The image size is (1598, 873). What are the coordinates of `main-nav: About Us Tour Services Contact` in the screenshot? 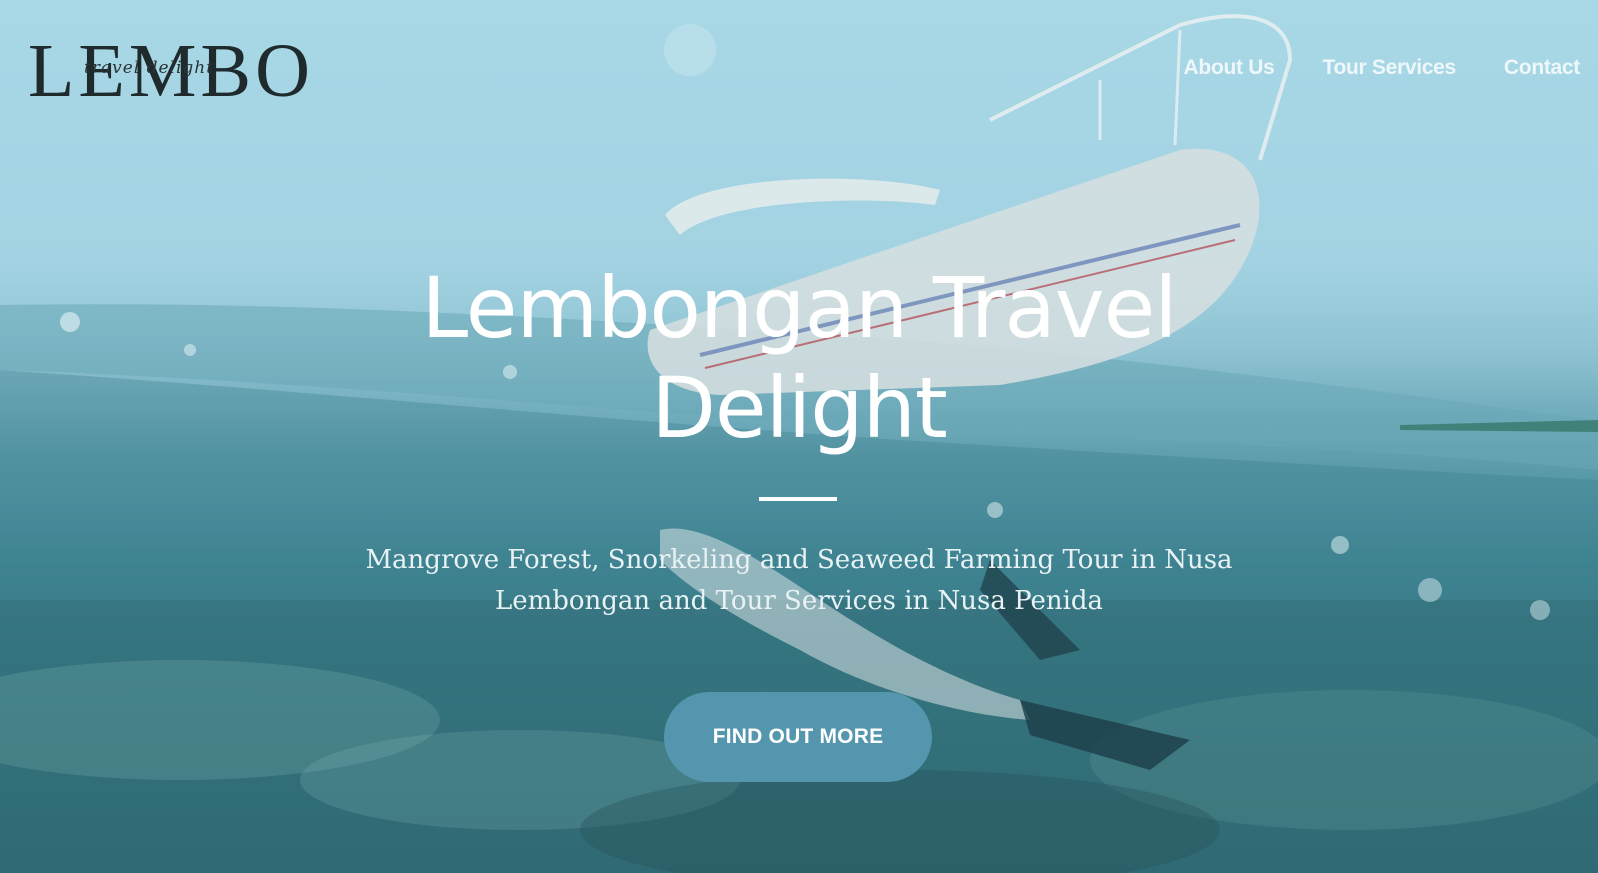 It's located at (1382, 68).